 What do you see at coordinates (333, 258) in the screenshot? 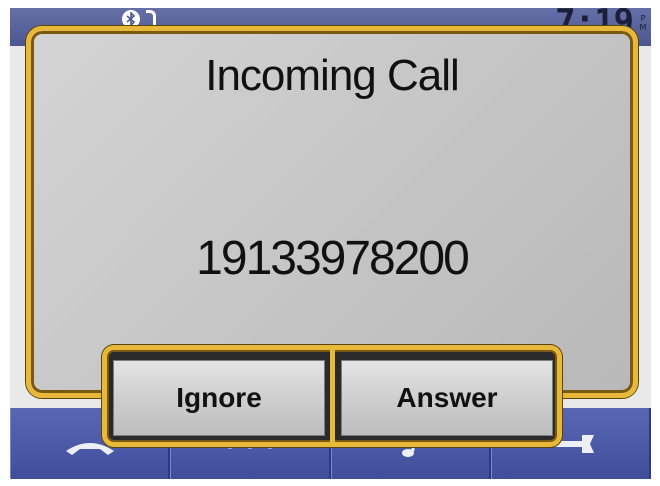
I see `caller-number: 19133978200` at bounding box center [333, 258].